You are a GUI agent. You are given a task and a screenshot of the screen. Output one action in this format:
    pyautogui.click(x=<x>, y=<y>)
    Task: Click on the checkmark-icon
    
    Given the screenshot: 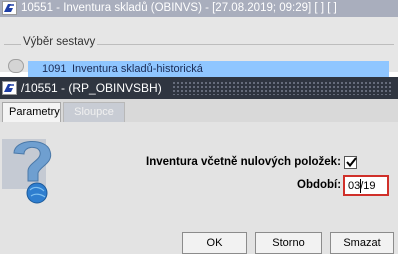 What is the action you would take?
    pyautogui.click(x=351, y=162)
    